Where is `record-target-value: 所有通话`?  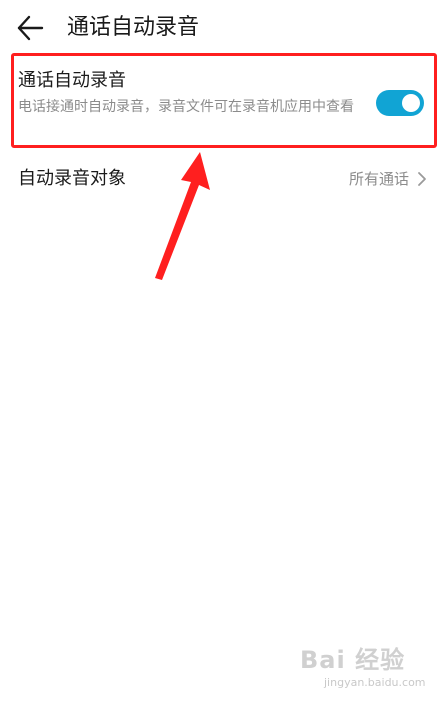 record-target-value: 所有通话 is located at coordinates (378, 179).